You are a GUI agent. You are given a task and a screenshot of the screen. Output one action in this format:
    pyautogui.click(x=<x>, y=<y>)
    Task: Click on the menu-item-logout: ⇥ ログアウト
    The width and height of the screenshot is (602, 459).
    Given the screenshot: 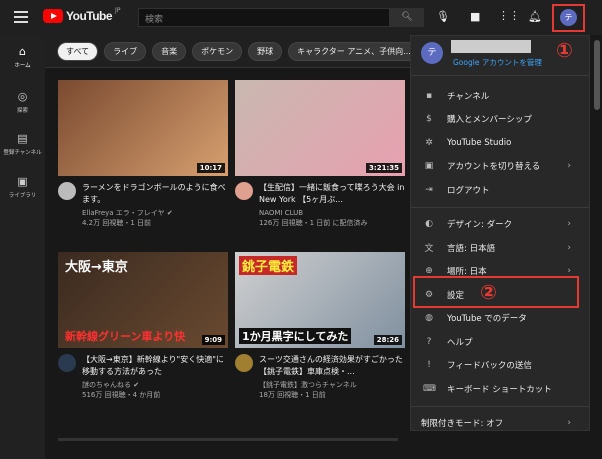 What is the action you would take?
    pyautogui.click(x=500, y=190)
    